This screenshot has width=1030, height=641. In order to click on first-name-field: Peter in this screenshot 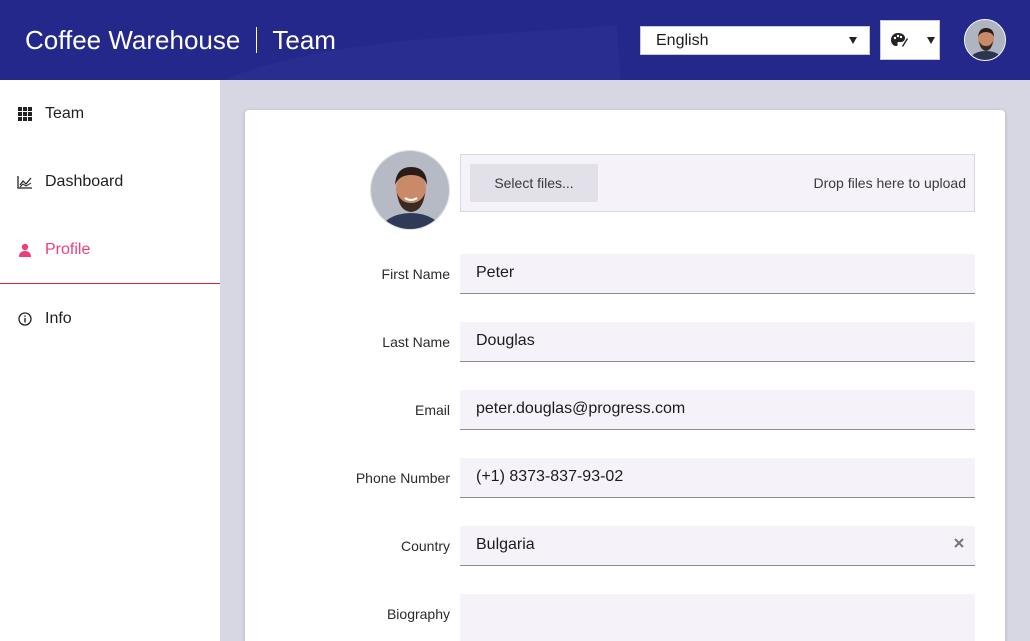, I will do `click(717, 274)`.